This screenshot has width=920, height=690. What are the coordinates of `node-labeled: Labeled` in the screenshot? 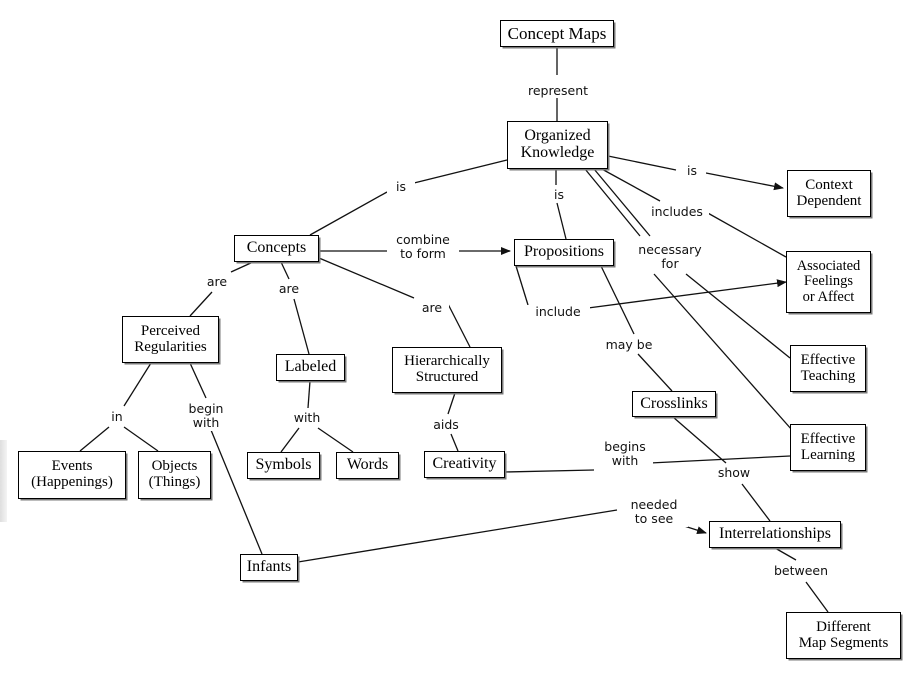 It's located at (310, 367).